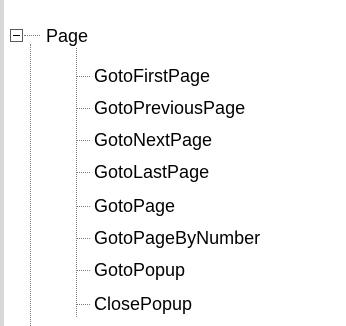  Describe the element at coordinates (139, 270) in the screenshot. I see `tree-node-label: GotoPopup` at that location.